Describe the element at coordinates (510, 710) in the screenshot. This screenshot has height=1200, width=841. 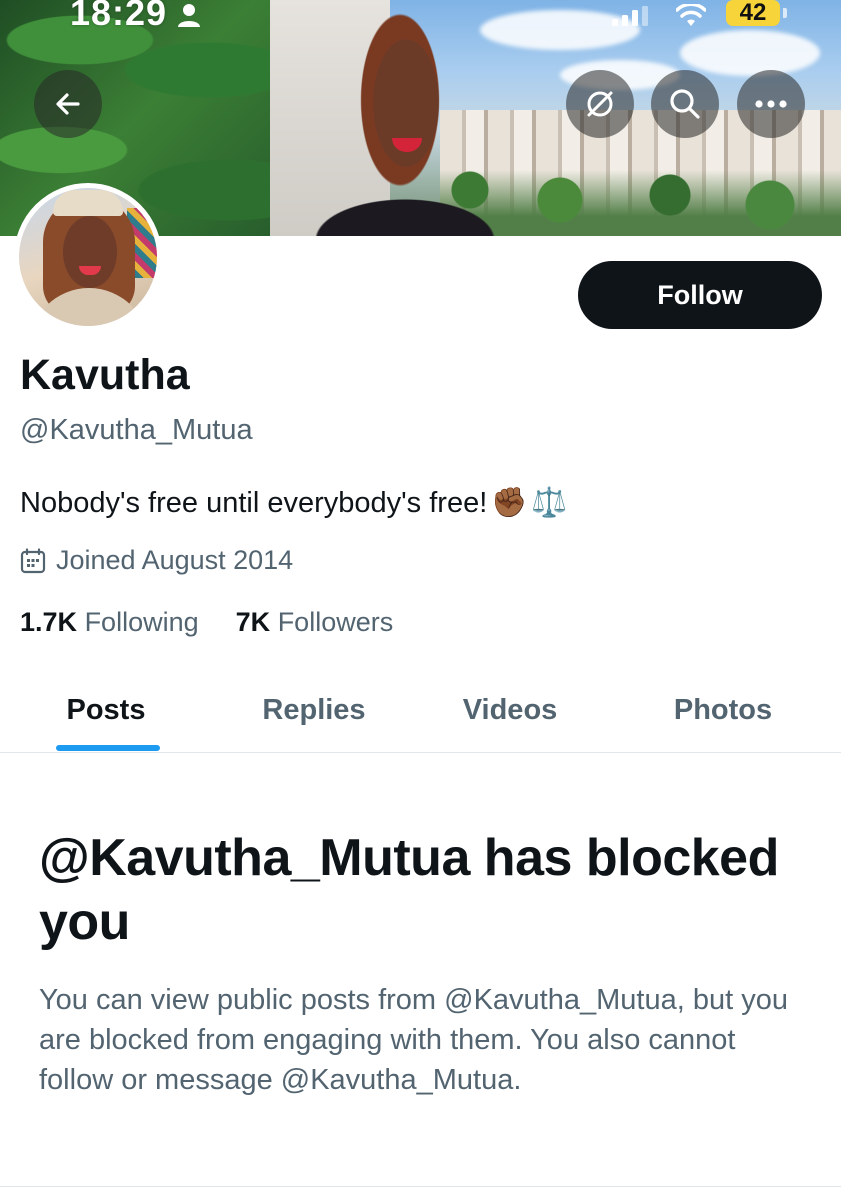
I see `tab-videos: Videos` at that location.